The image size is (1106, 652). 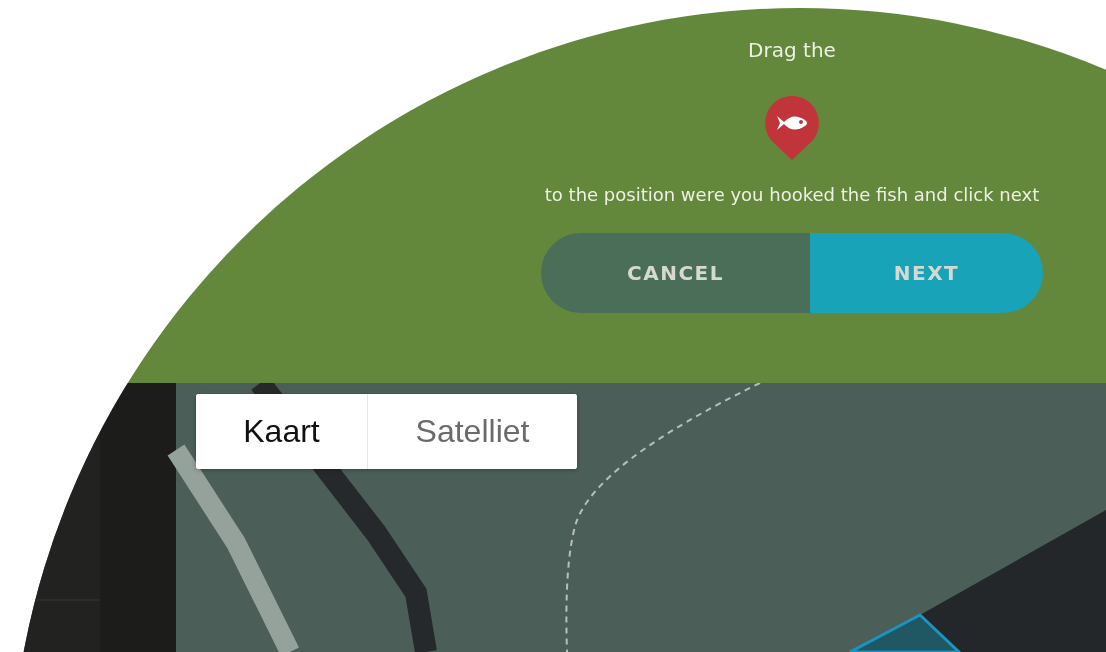 What do you see at coordinates (472, 431) in the screenshot?
I see `map-type-tab: Satelliet` at bounding box center [472, 431].